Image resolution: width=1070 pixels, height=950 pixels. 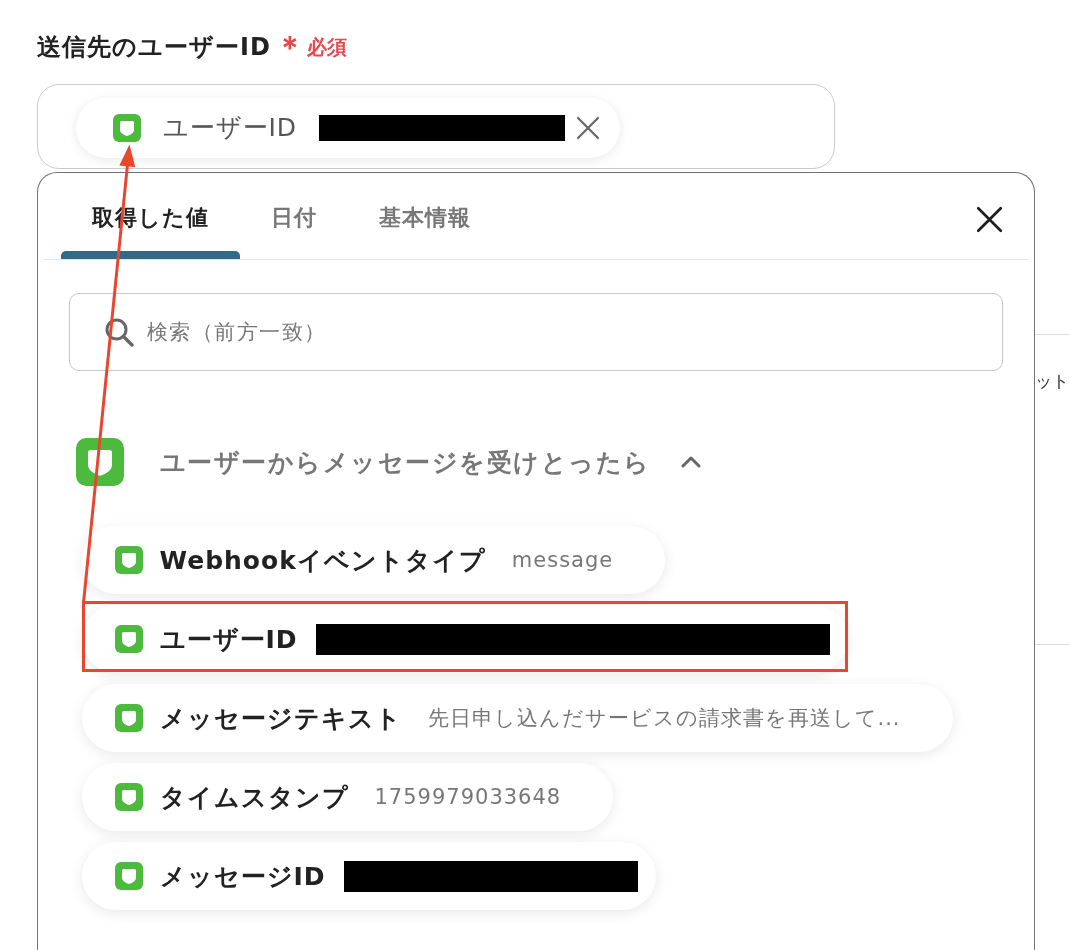 I want to click on close-icon, so click(x=989, y=219).